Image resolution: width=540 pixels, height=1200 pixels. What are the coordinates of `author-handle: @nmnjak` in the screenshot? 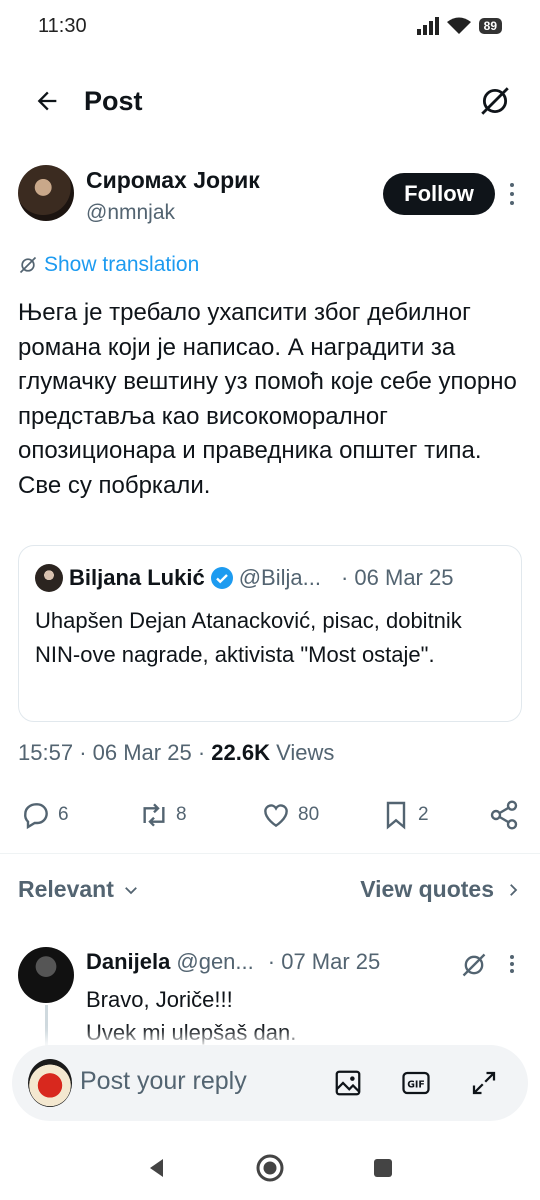 It's located at (130, 213).